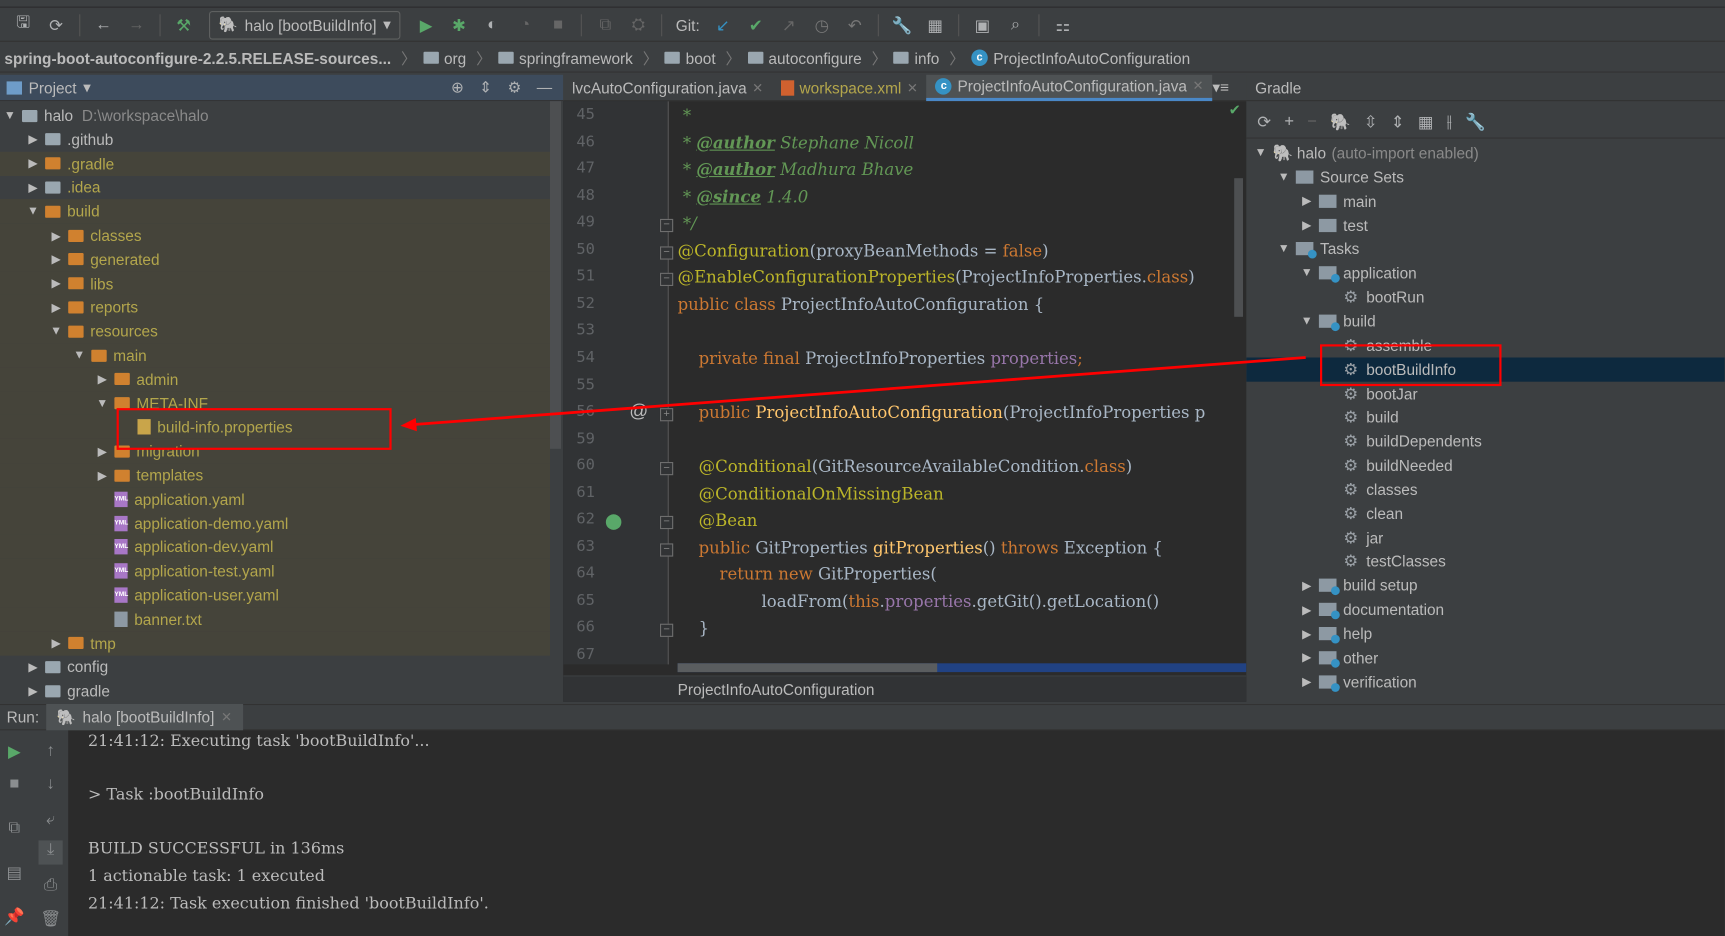 The height and width of the screenshot is (936, 1725). I want to click on tree-item: ▼ main, so click(275, 355).